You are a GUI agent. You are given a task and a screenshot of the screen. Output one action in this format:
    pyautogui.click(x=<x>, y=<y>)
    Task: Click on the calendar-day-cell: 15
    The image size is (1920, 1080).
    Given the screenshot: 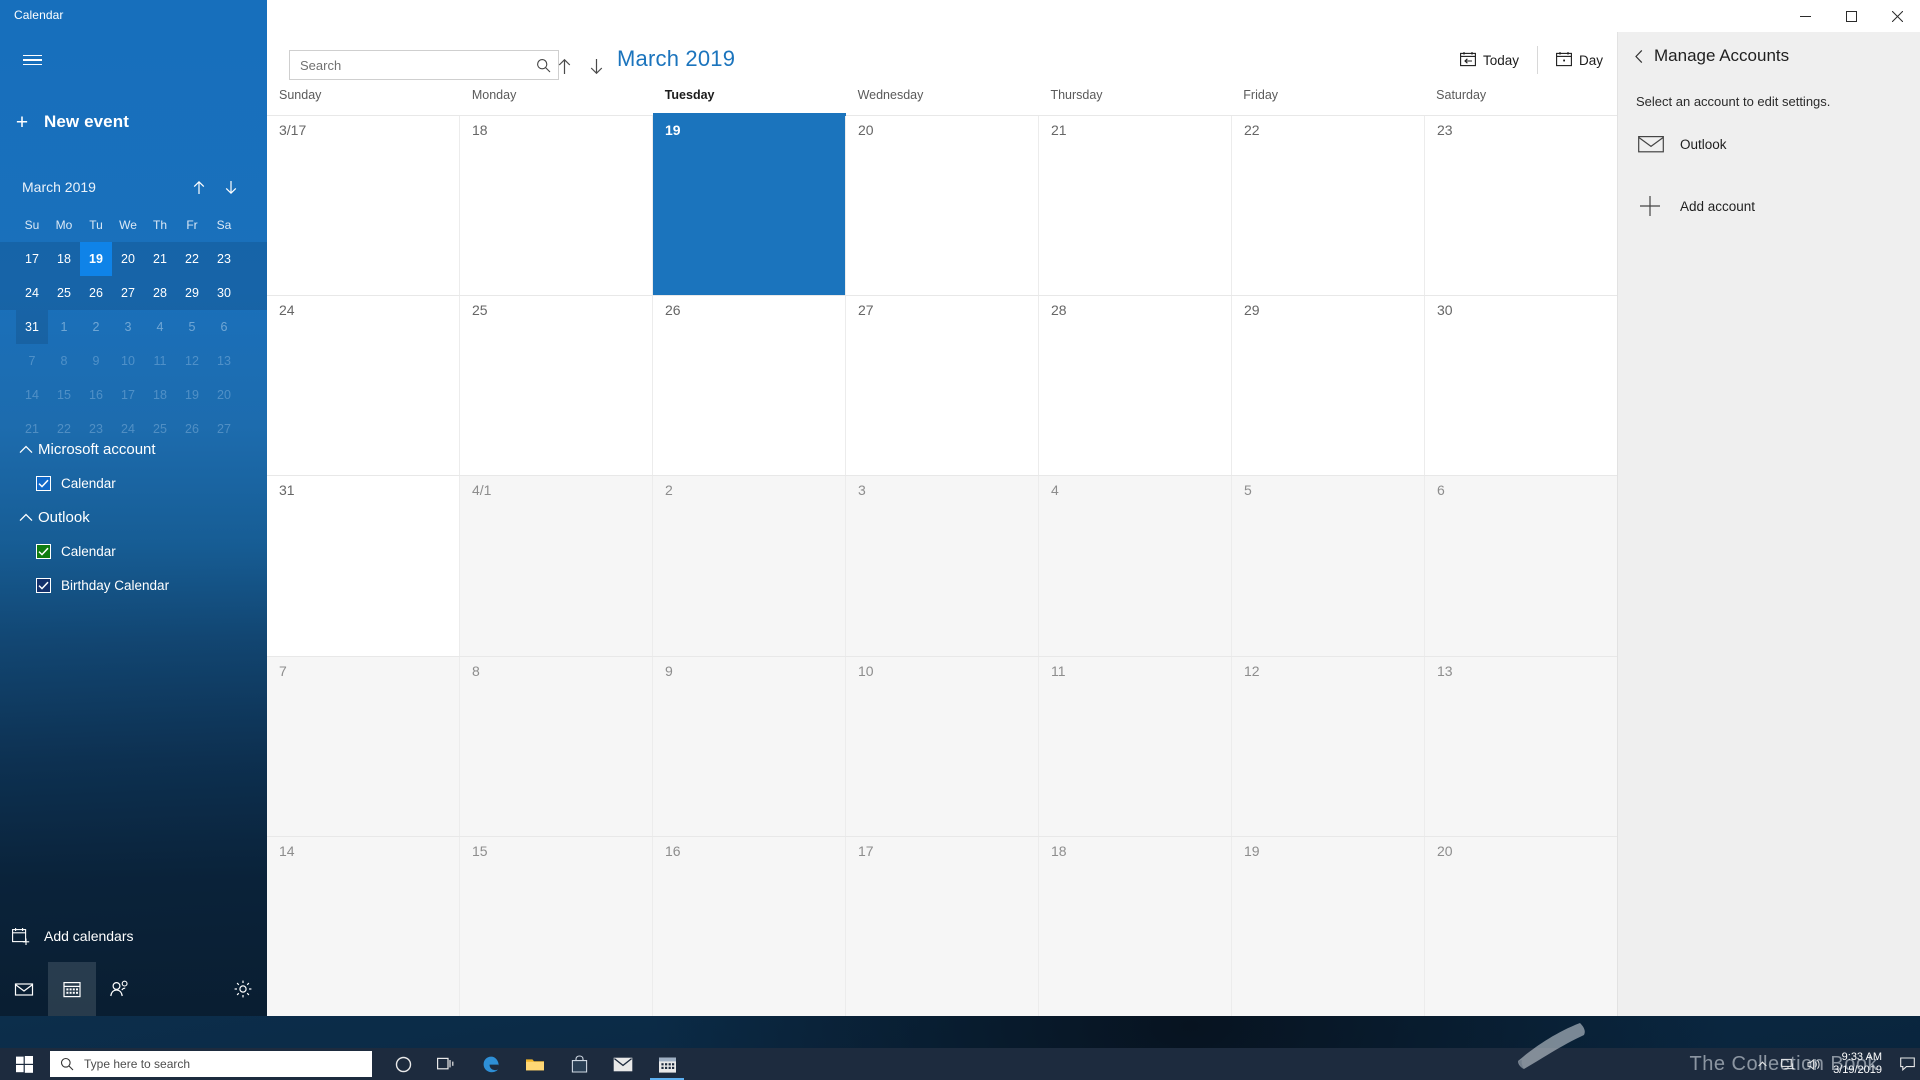 What is the action you would take?
    pyautogui.click(x=556, y=926)
    